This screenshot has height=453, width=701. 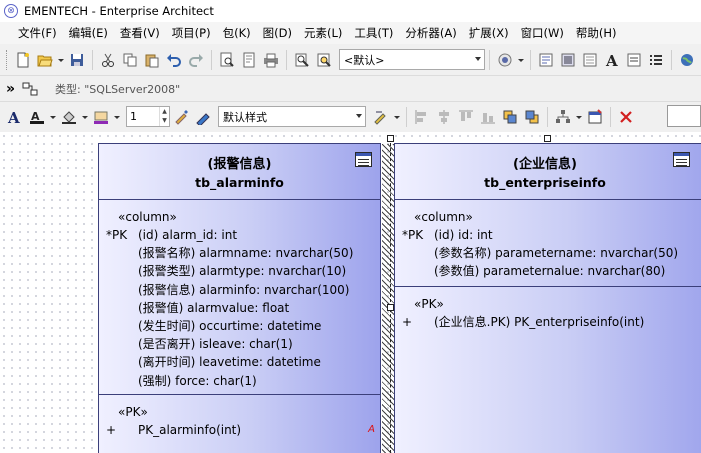 What do you see at coordinates (239, 235) in the screenshot?
I see `column-row: *PK (id) alarm_id: int` at bounding box center [239, 235].